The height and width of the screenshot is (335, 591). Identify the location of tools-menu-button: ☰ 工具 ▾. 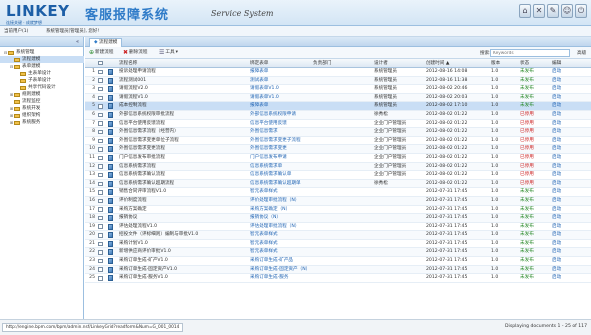
(168, 53).